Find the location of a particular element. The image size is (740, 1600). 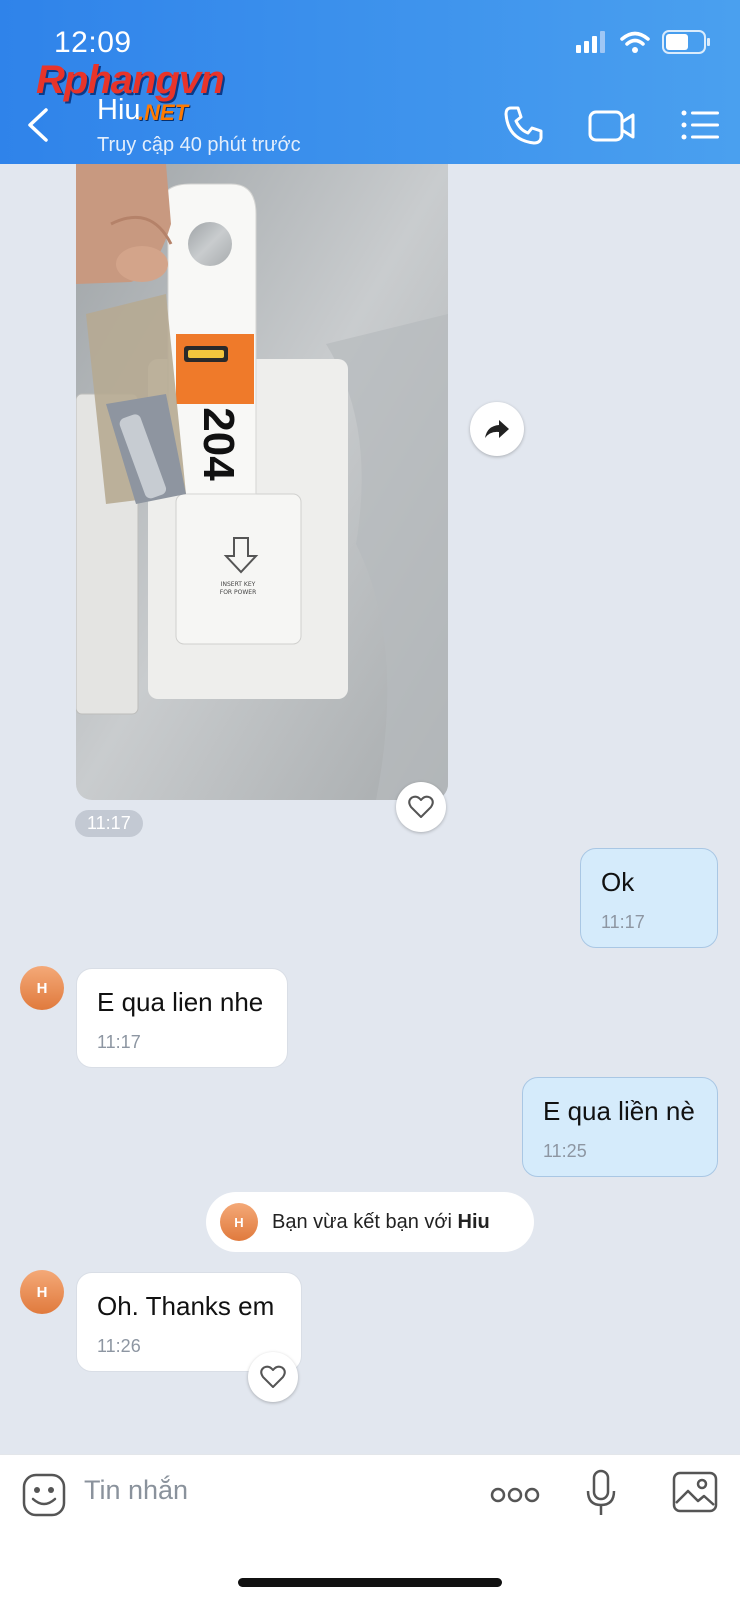

svg-text: FOR POWER is located at coordinates (238, 592).